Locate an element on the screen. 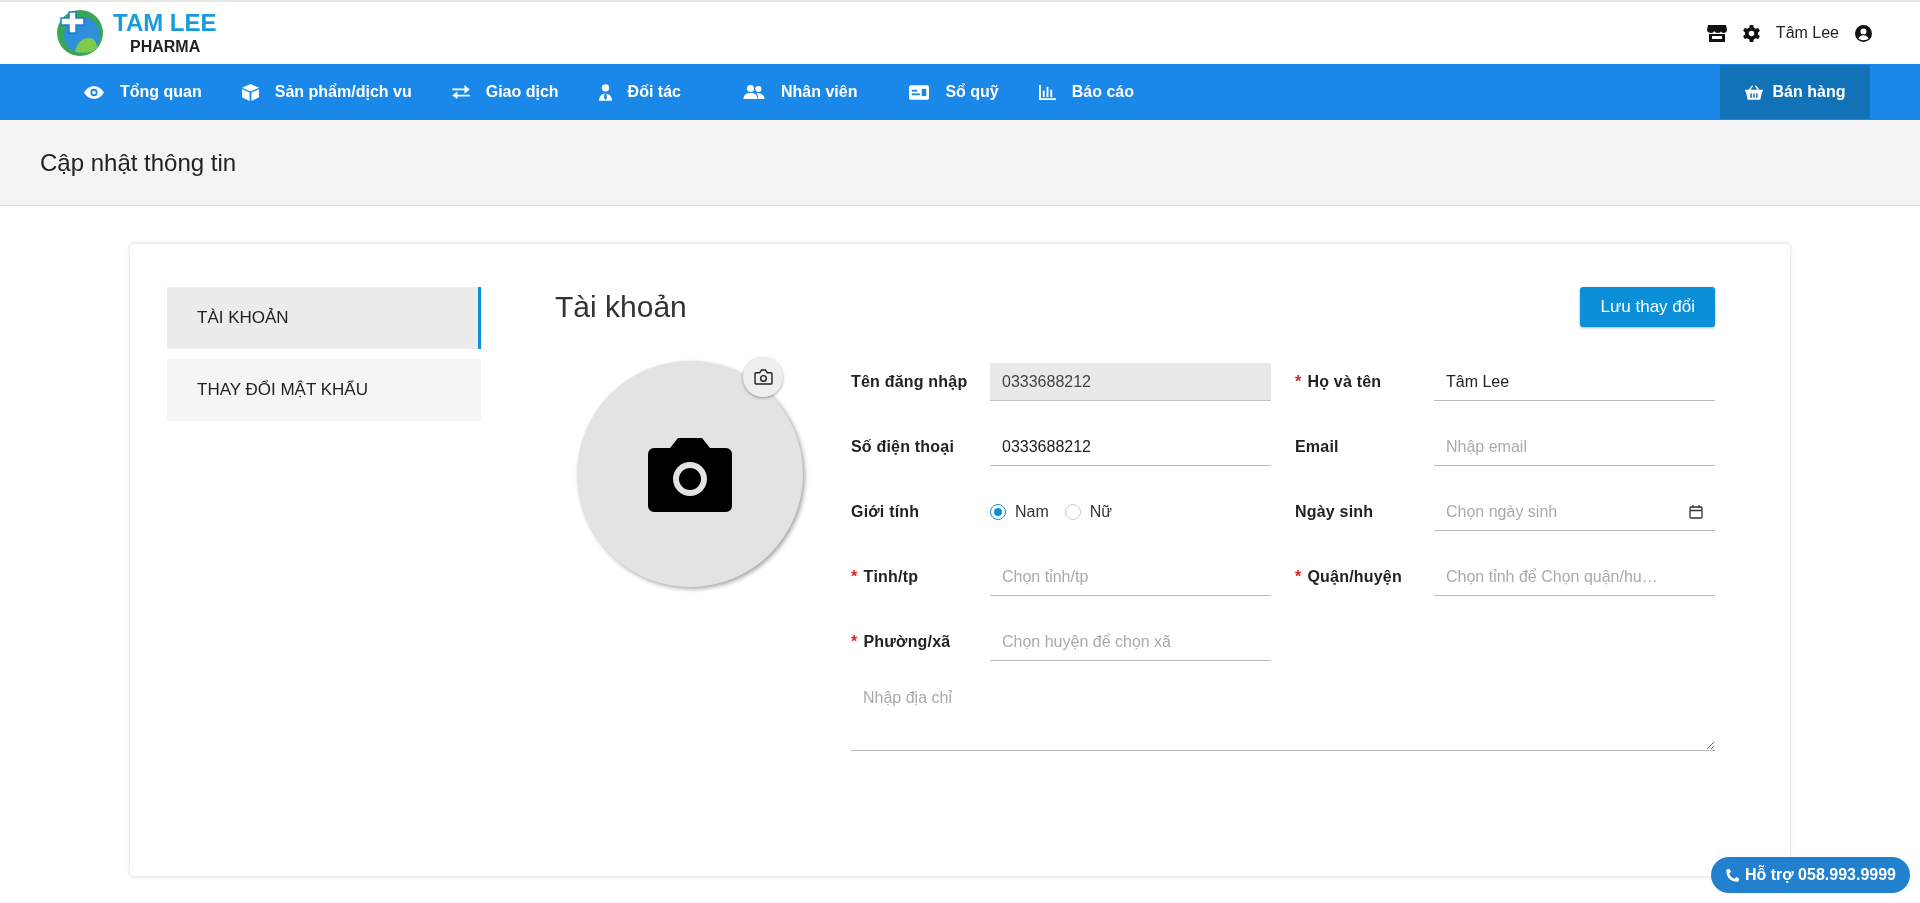  nav-item: Sản phẩm/dịch vu is located at coordinates (326, 92).